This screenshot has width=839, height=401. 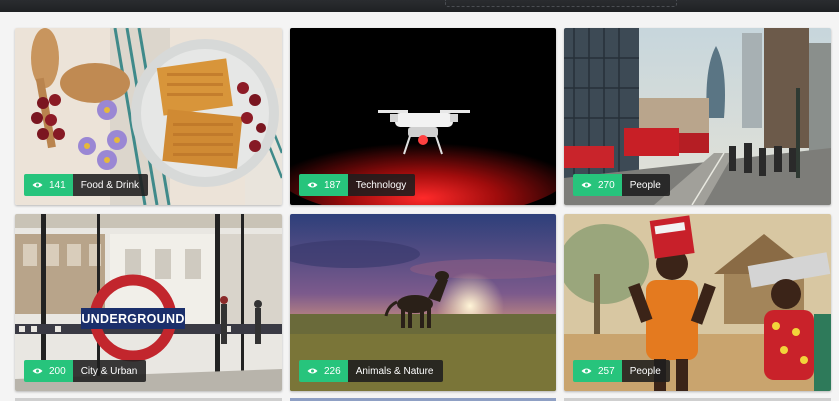 I want to click on views-count: 226, so click(x=323, y=371).